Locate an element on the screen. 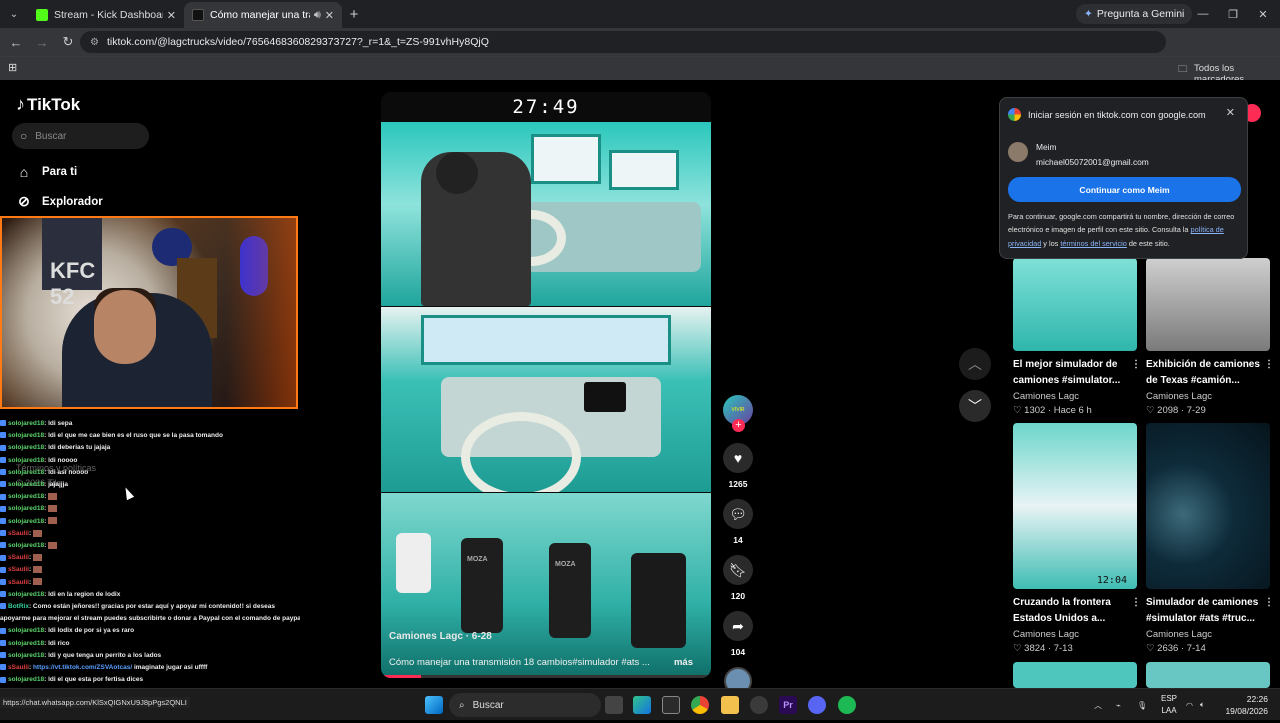 The height and width of the screenshot is (723, 1280). premiere-icon: Pr is located at coordinates (788, 705).